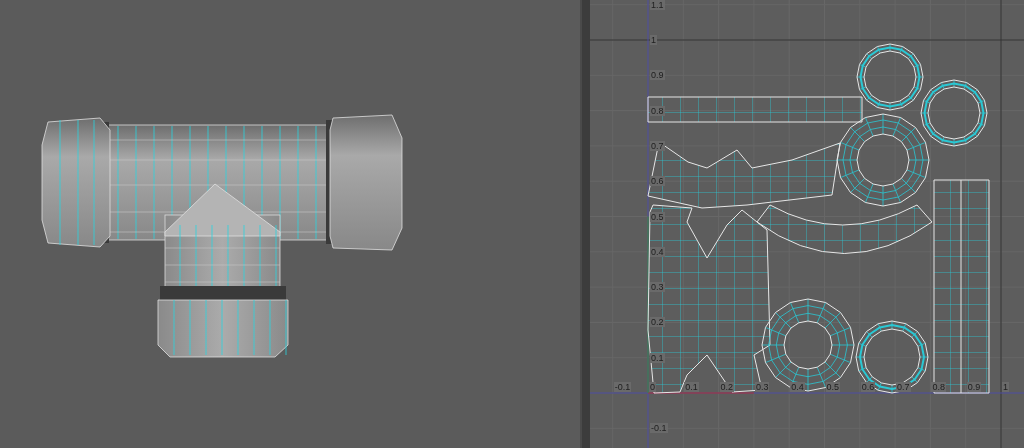 The width and height of the screenshot is (1024, 448). I want to click on axis-tick-label: 0, so click(652, 387).